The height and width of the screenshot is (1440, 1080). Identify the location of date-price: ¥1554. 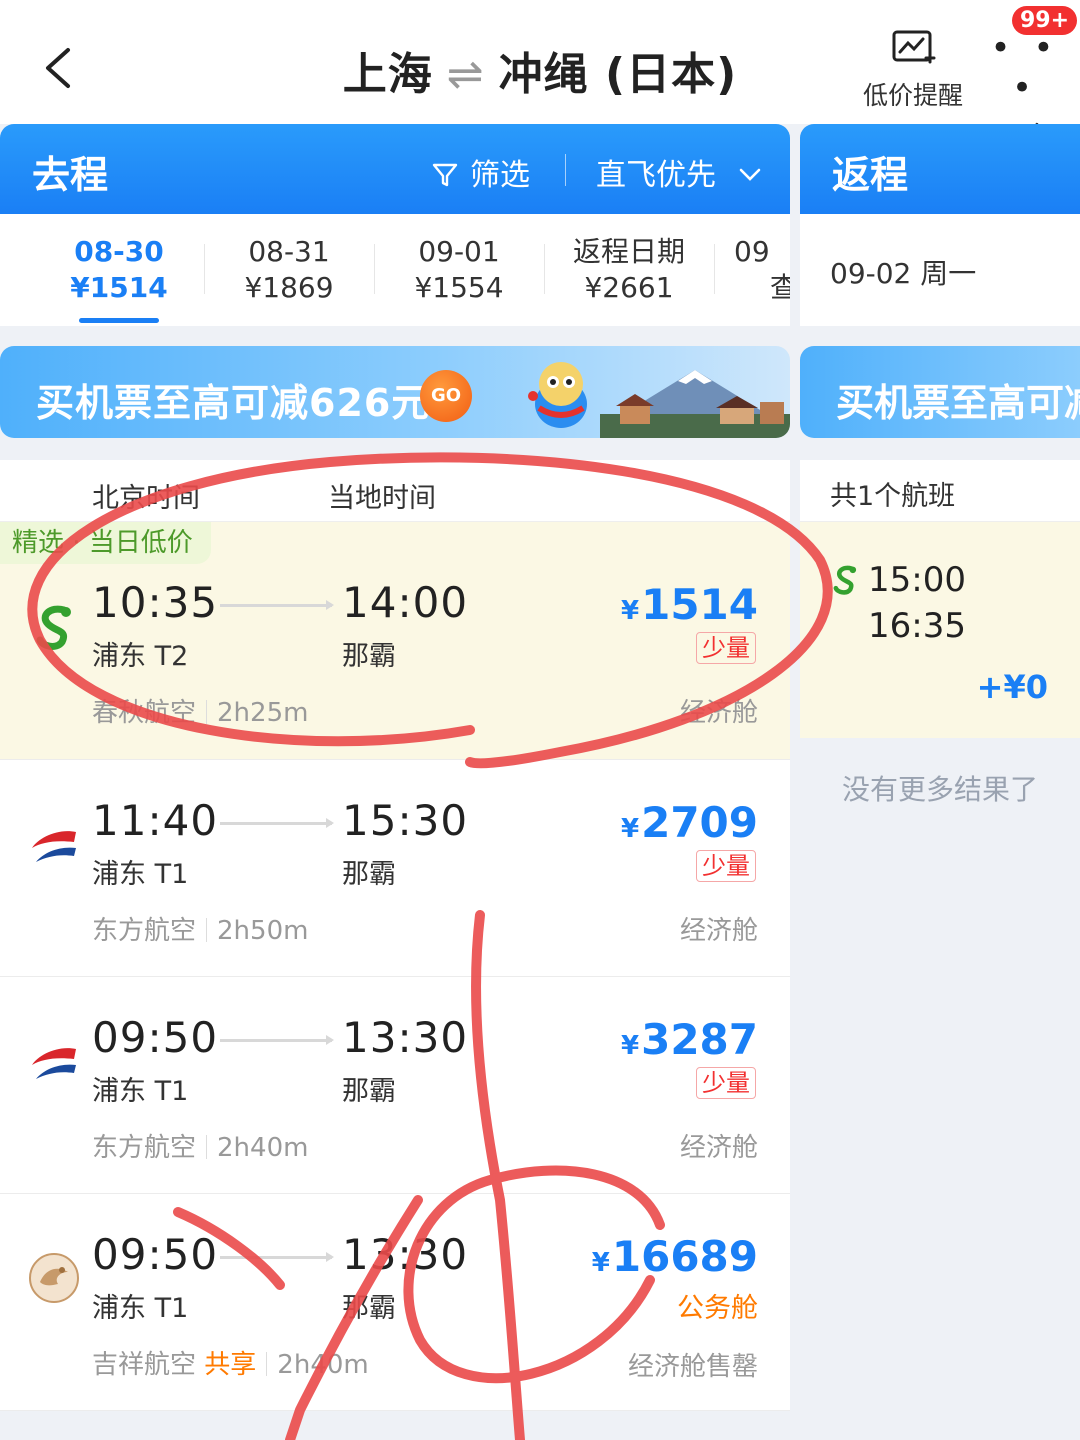
(459, 287).